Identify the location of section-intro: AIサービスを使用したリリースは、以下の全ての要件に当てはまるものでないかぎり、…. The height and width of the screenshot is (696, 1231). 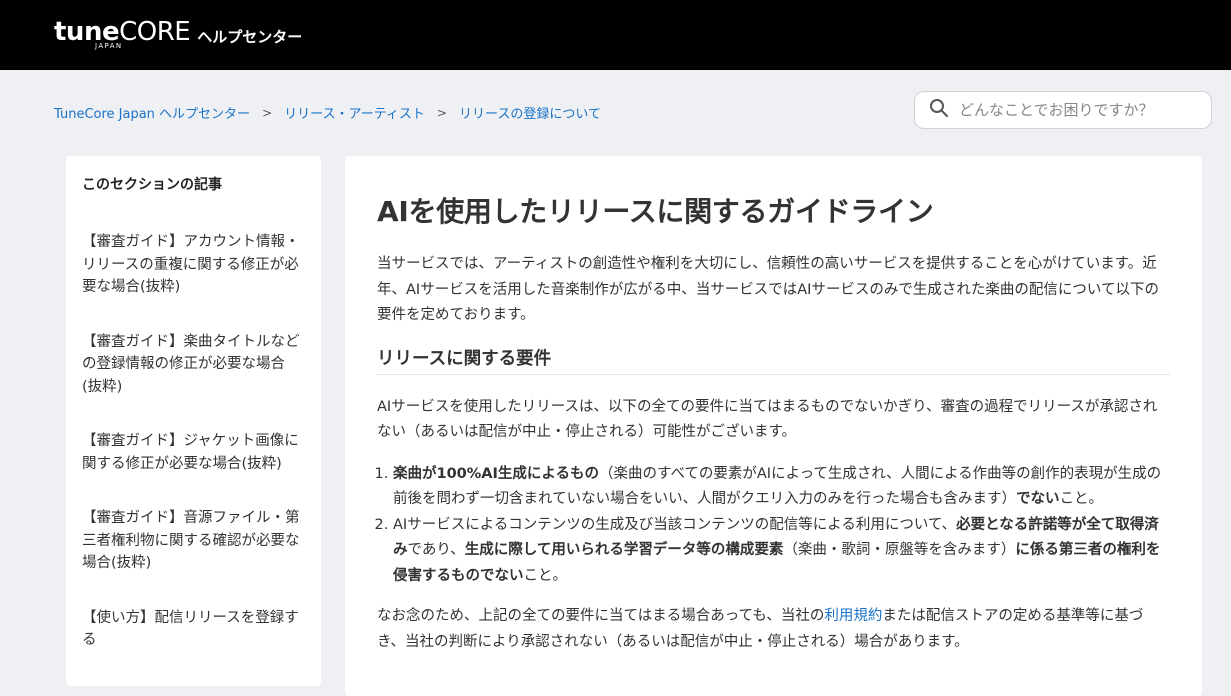
(767, 419).